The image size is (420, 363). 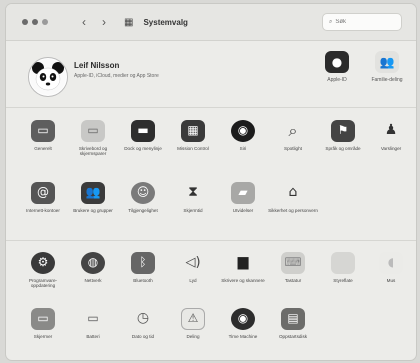 What do you see at coordinates (143, 263) in the screenshot?
I see `bluetooth-icon: ᛒ` at bounding box center [143, 263].